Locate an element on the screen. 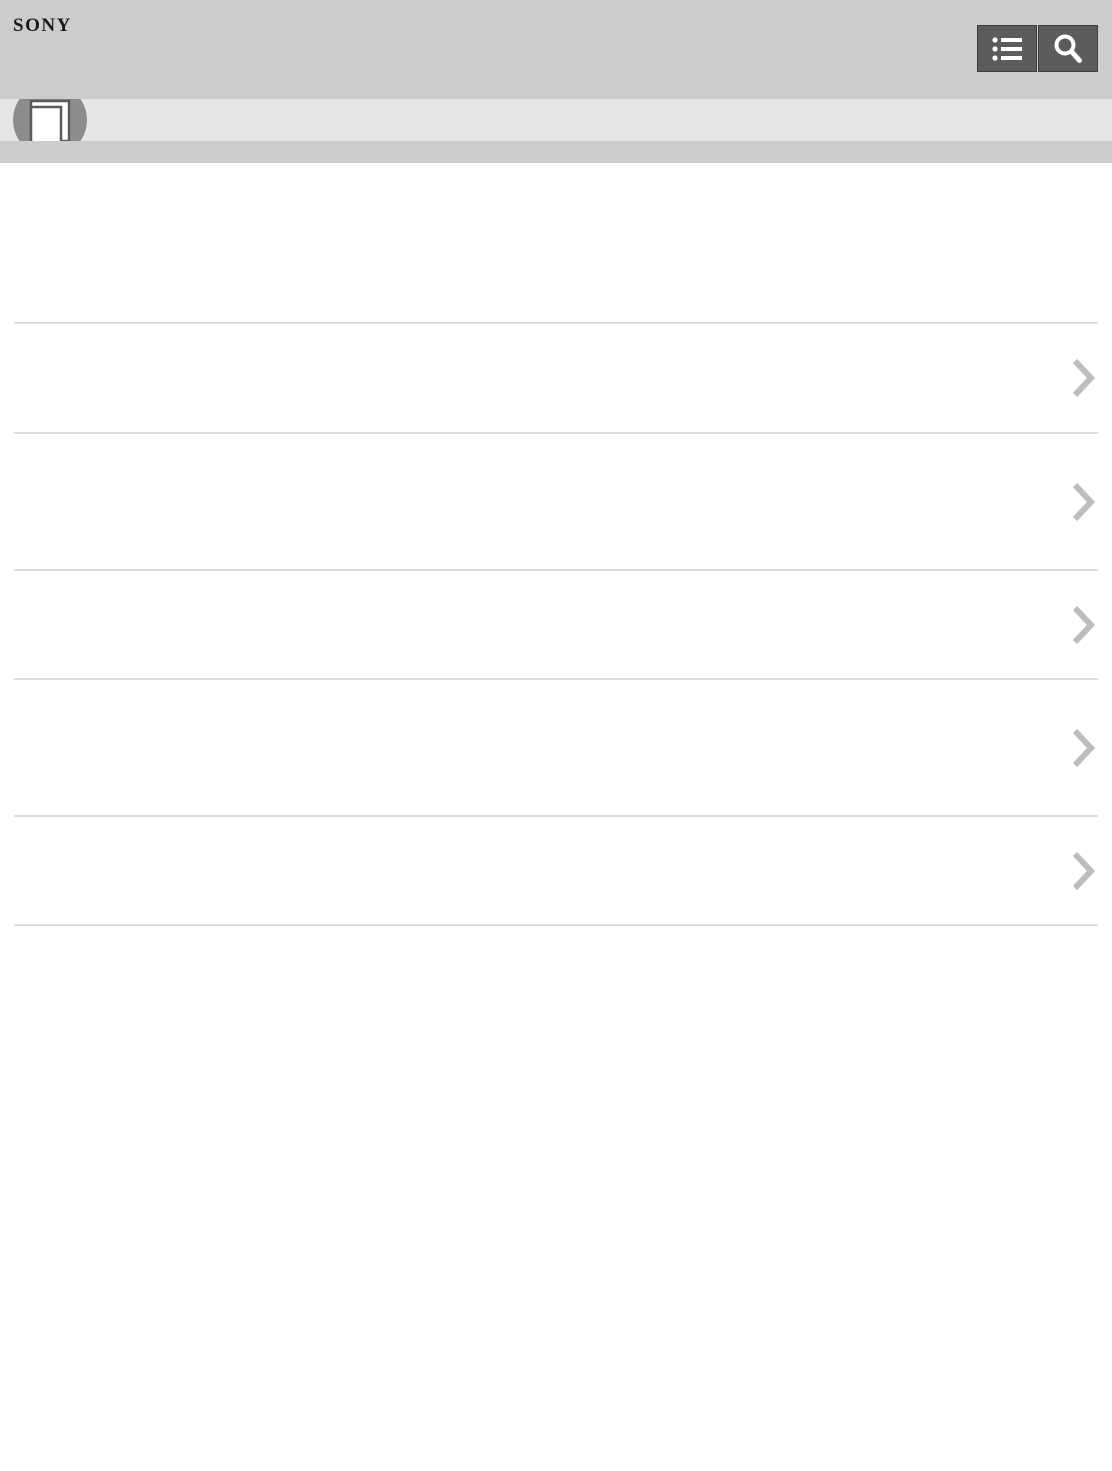 The image size is (1112, 1471). header-stripe is located at coordinates (556, 152).